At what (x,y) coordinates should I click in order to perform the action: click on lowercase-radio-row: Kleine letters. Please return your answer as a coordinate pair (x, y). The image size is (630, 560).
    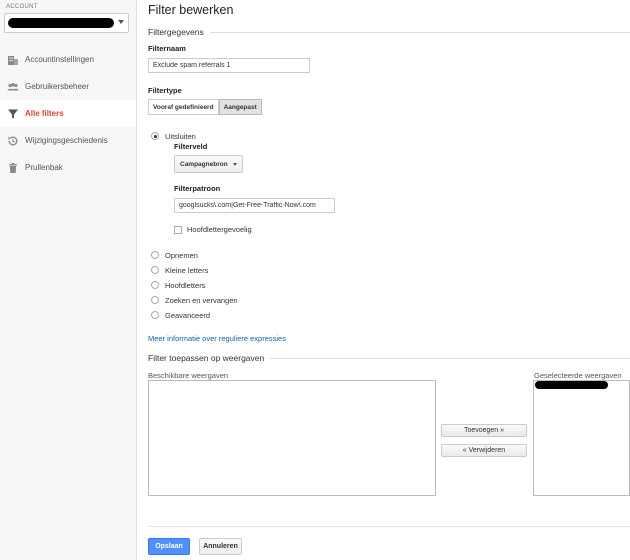
    Looking at the image, I should click on (179, 270).